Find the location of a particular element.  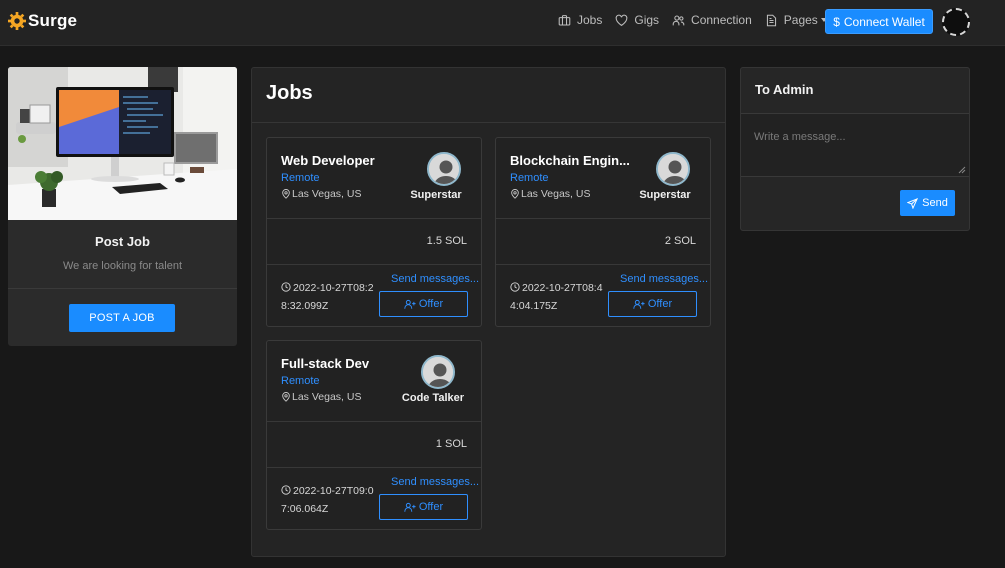

post-job-title: Post Job is located at coordinates (122, 241).